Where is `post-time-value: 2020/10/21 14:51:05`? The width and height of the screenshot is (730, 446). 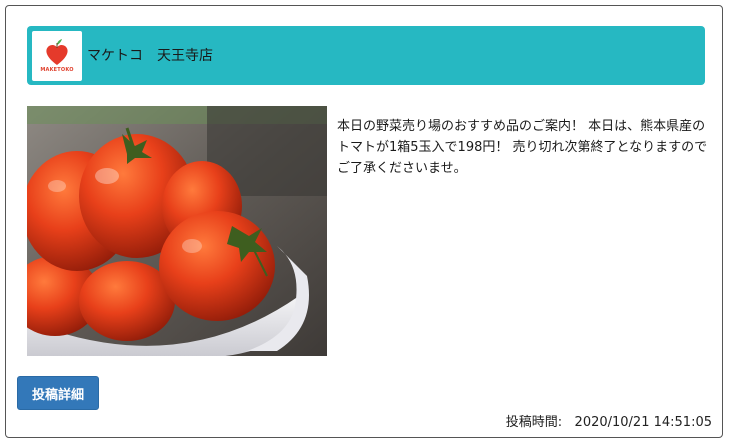 post-time-value: 2020/10/21 14:51:05 is located at coordinates (643, 422).